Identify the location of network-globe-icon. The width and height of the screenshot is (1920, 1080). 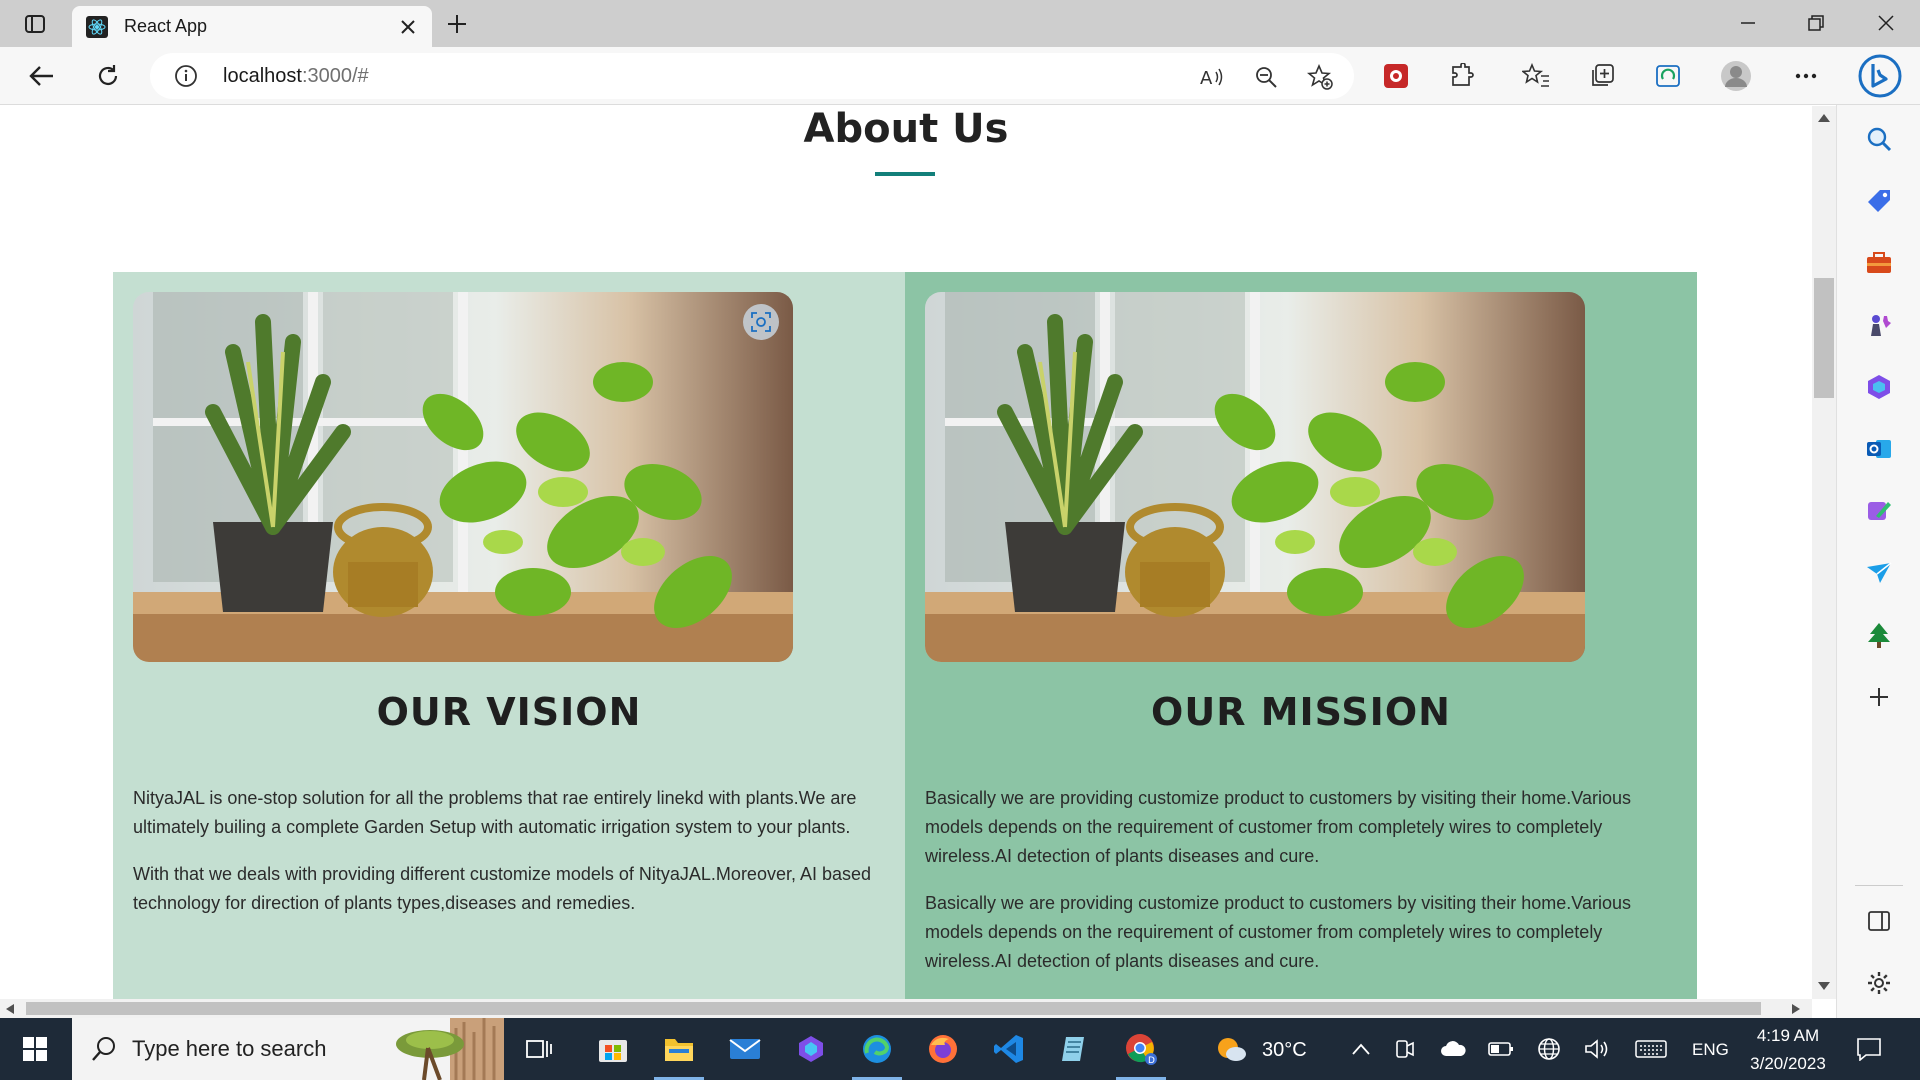
(1549, 1049).